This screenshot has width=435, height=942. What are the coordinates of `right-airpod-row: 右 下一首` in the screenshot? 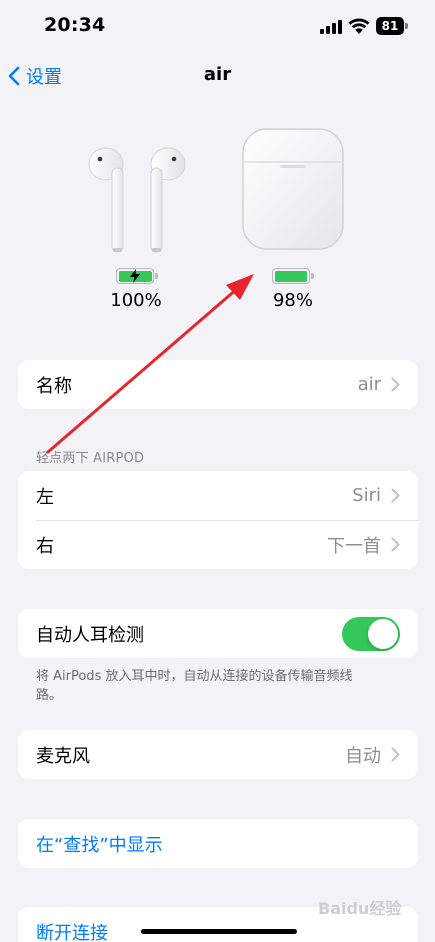 It's located at (218, 544).